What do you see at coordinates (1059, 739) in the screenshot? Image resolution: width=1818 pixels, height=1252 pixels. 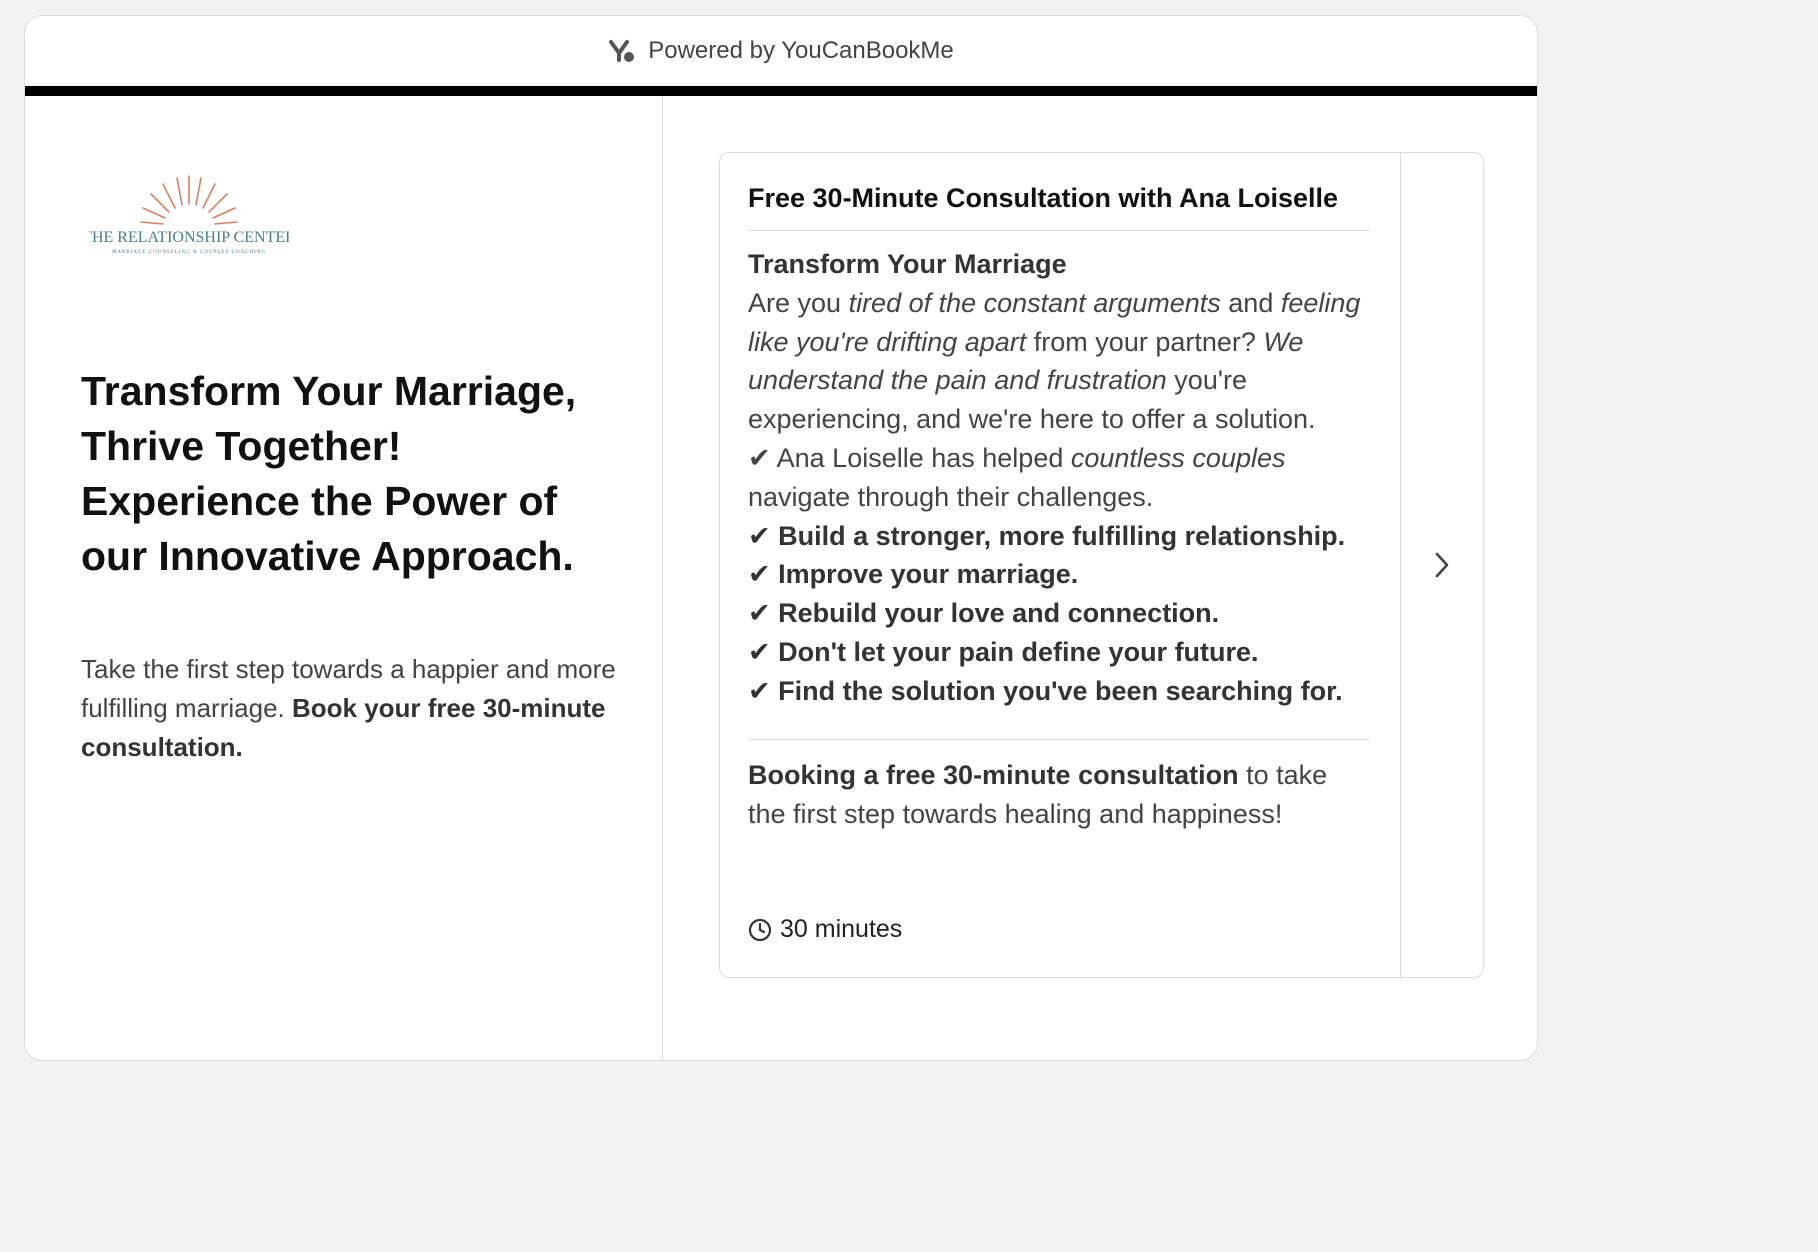 I see `divider` at bounding box center [1059, 739].